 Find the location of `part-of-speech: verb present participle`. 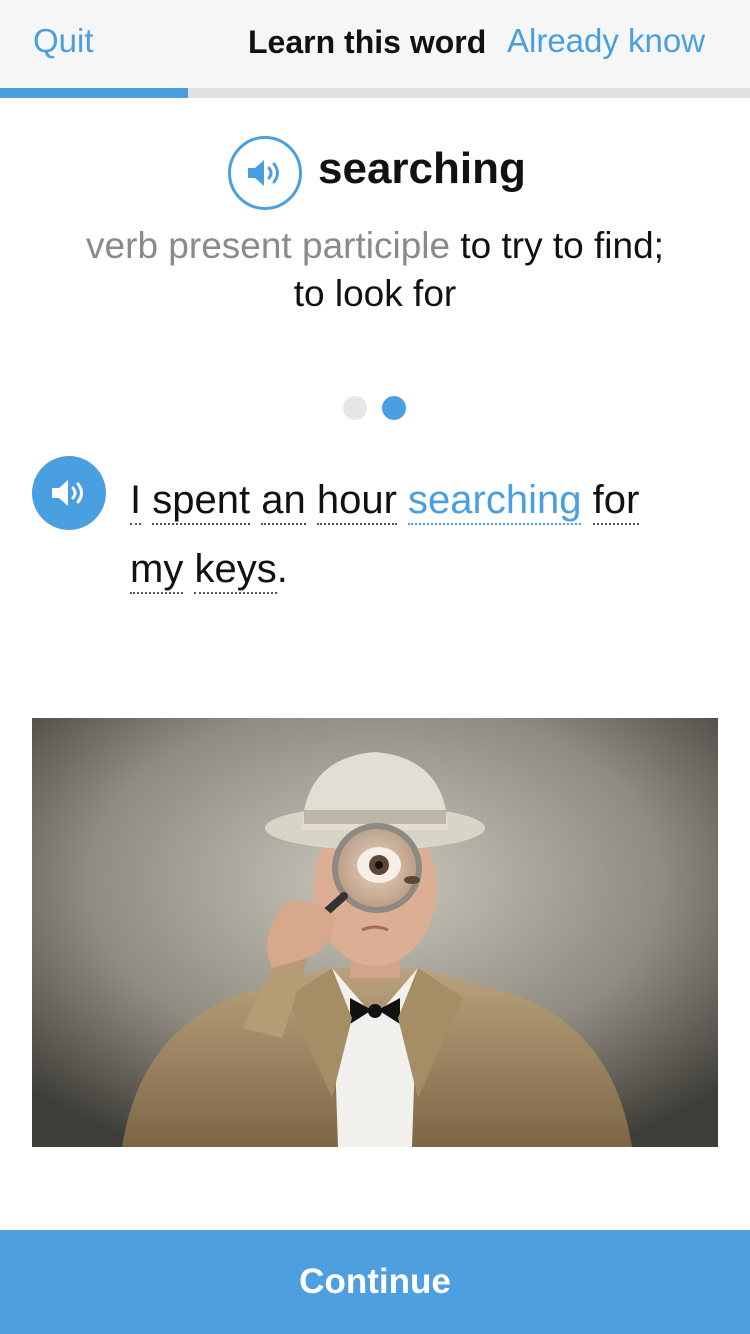

part-of-speech: verb present participle is located at coordinates (268, 245).